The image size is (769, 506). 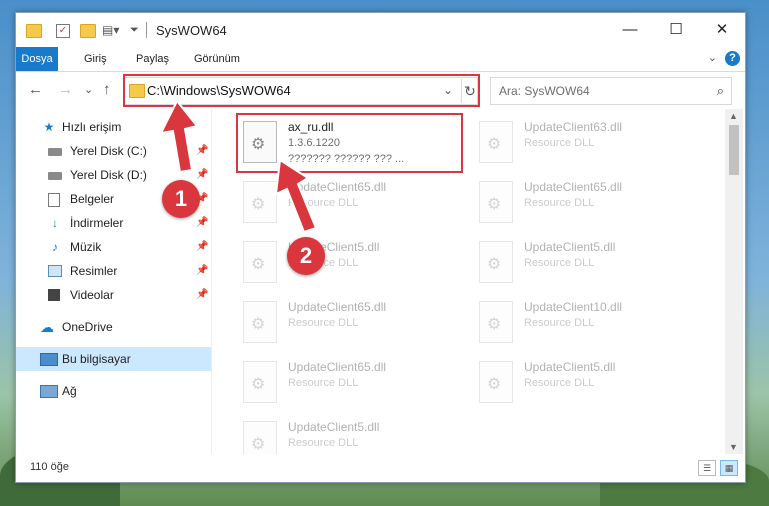 I want to click on title-bar: ✓ ▤▾ ⏷ SysWOW64 — ☐ ✕, so click(x=380, y=30).